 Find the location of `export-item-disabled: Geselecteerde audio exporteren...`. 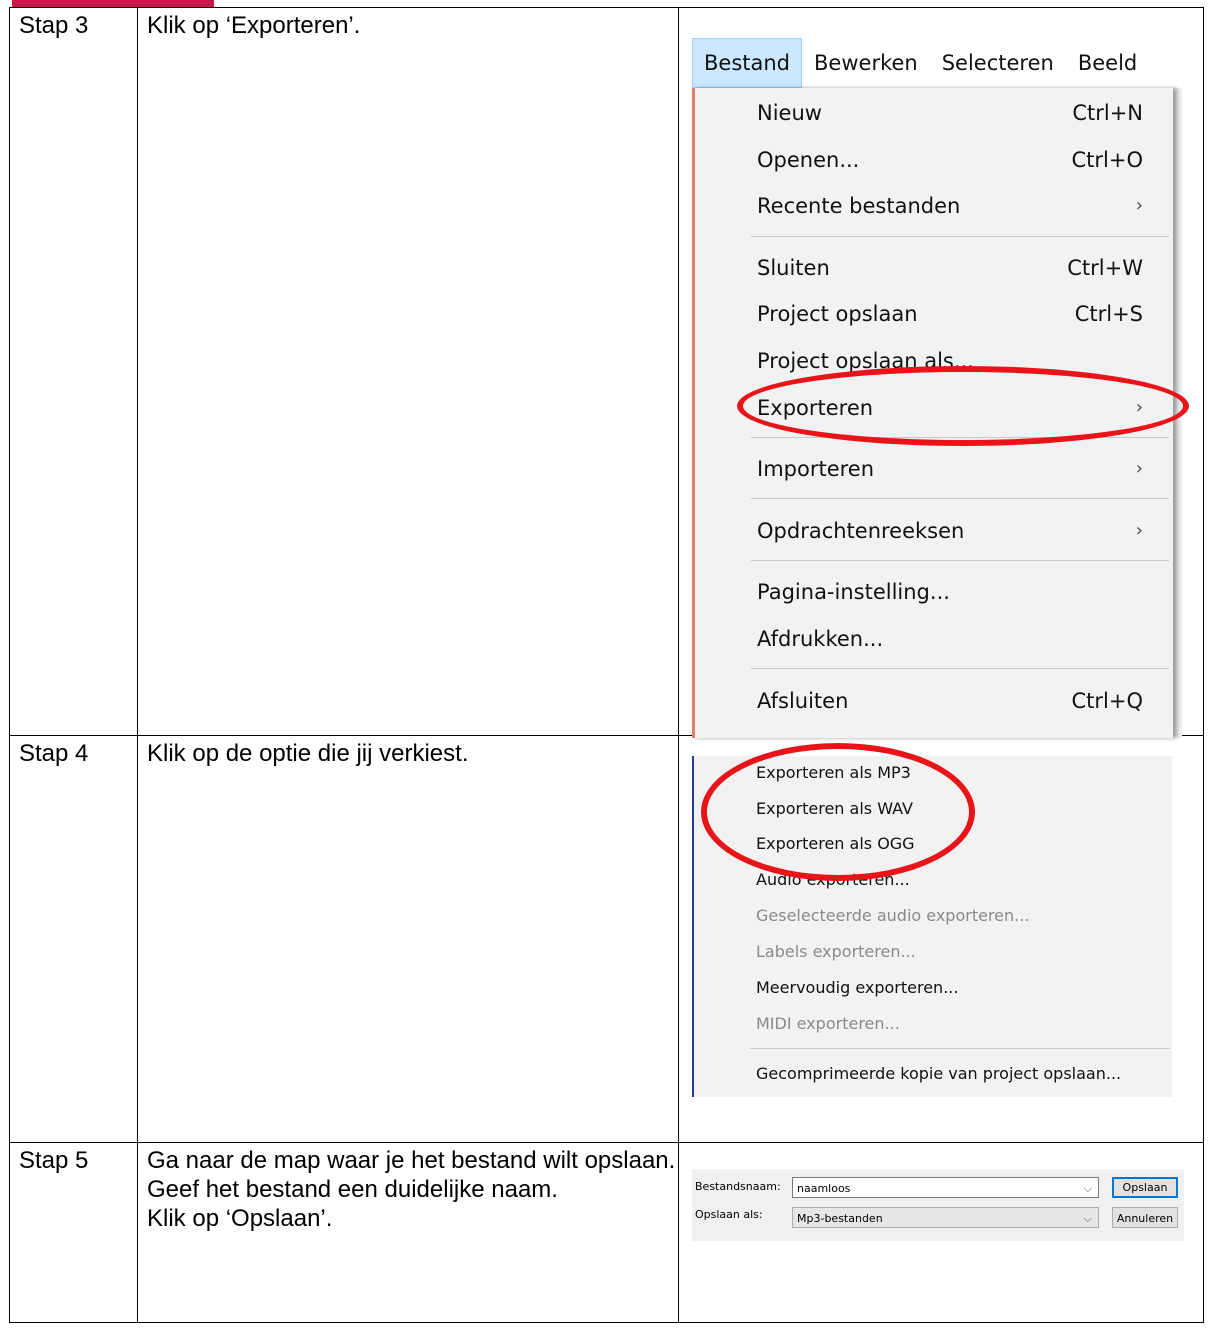

export-item-disabled: Geselecteerde audio exporteren... is located at coordinates (893, 915).